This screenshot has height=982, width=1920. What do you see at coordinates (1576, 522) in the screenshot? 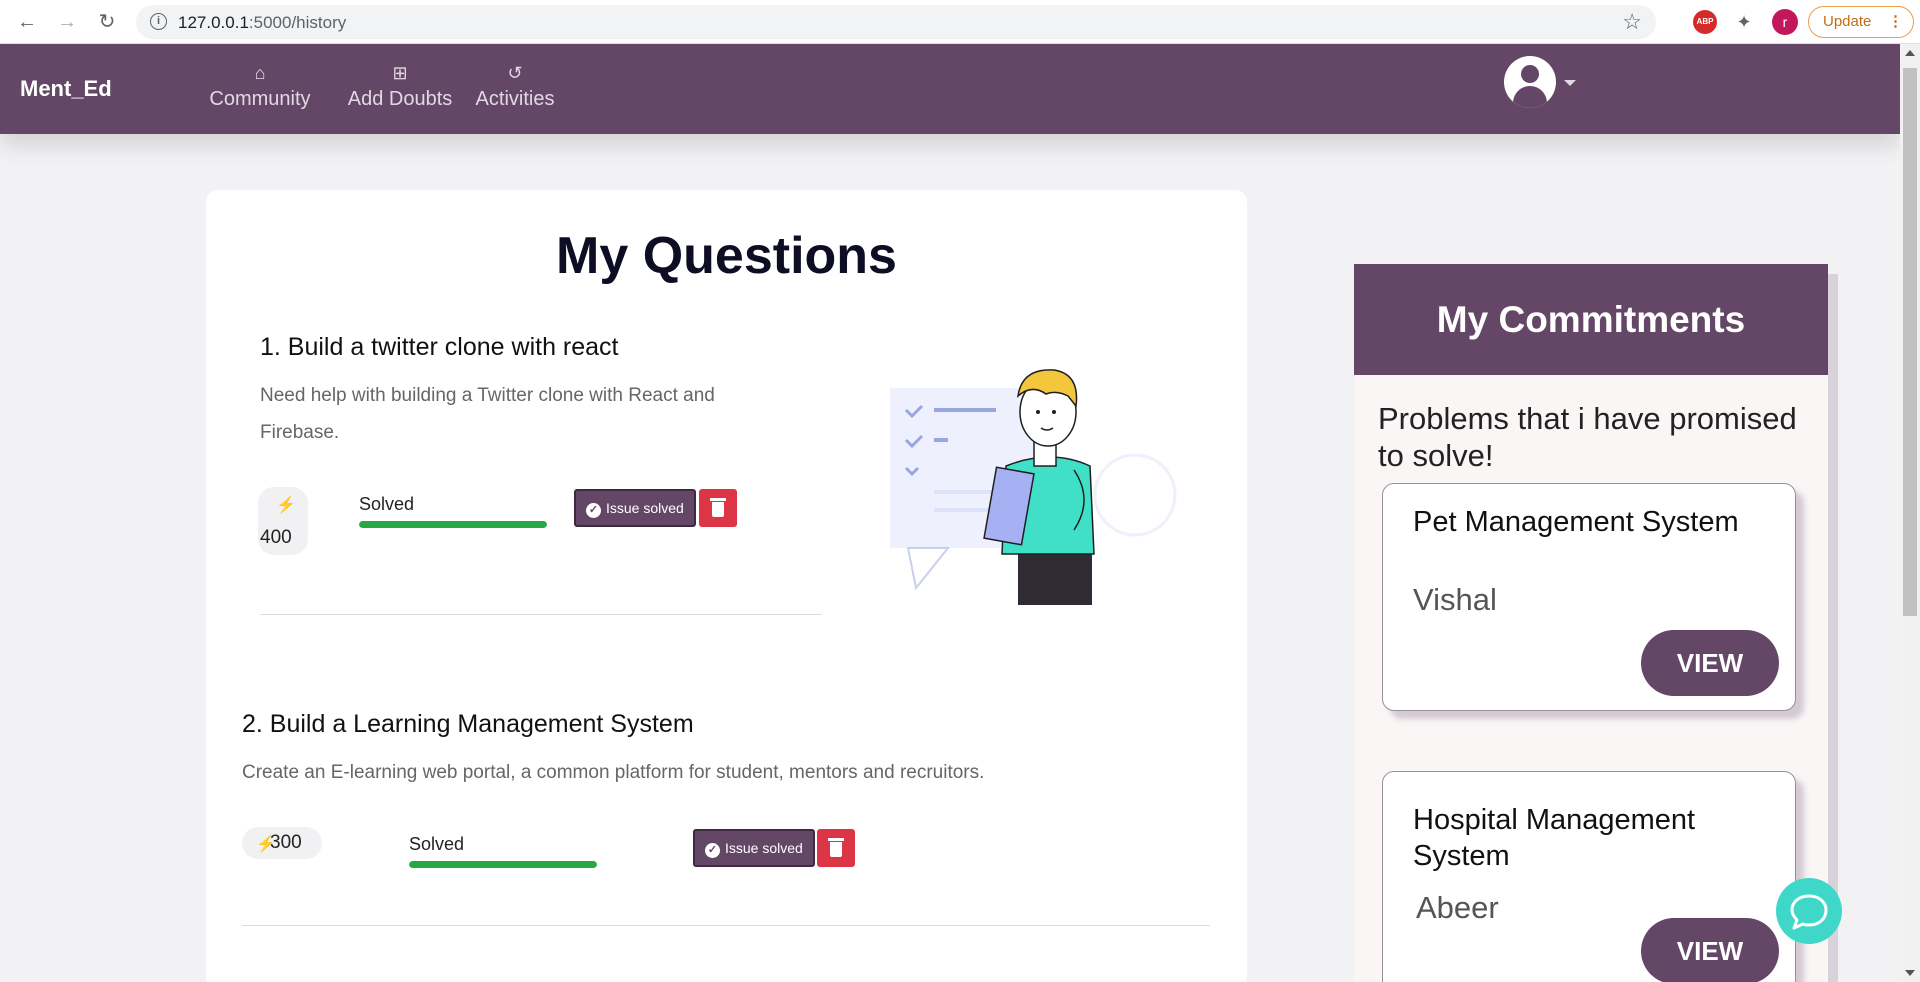
I see `commitment-title: Pet Management System` at bounding box center [1576, 522].